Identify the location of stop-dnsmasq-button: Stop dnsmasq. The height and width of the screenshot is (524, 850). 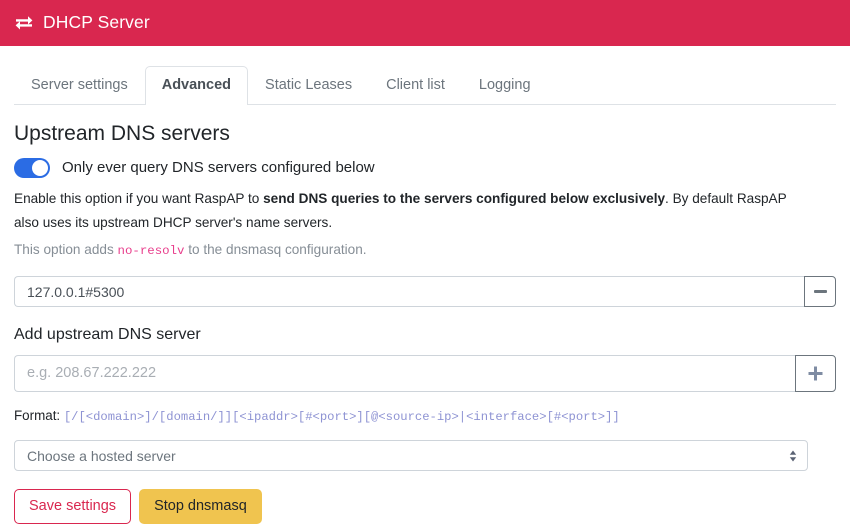
(200, 506).